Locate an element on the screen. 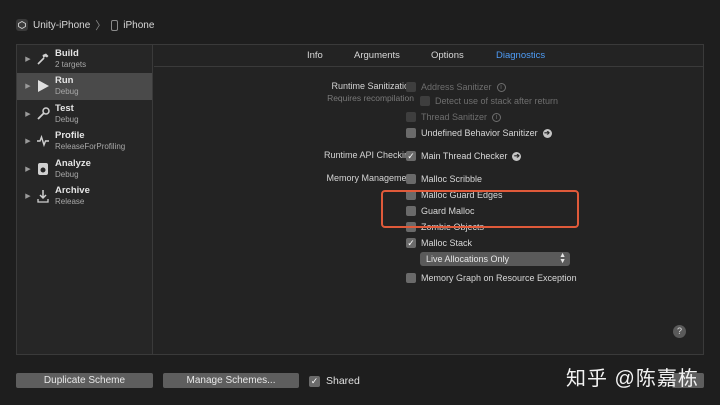 This screenshot has width=720, height=405. sidebar-item-test: ▶ Test Debug is located at coordinates (84, 114).